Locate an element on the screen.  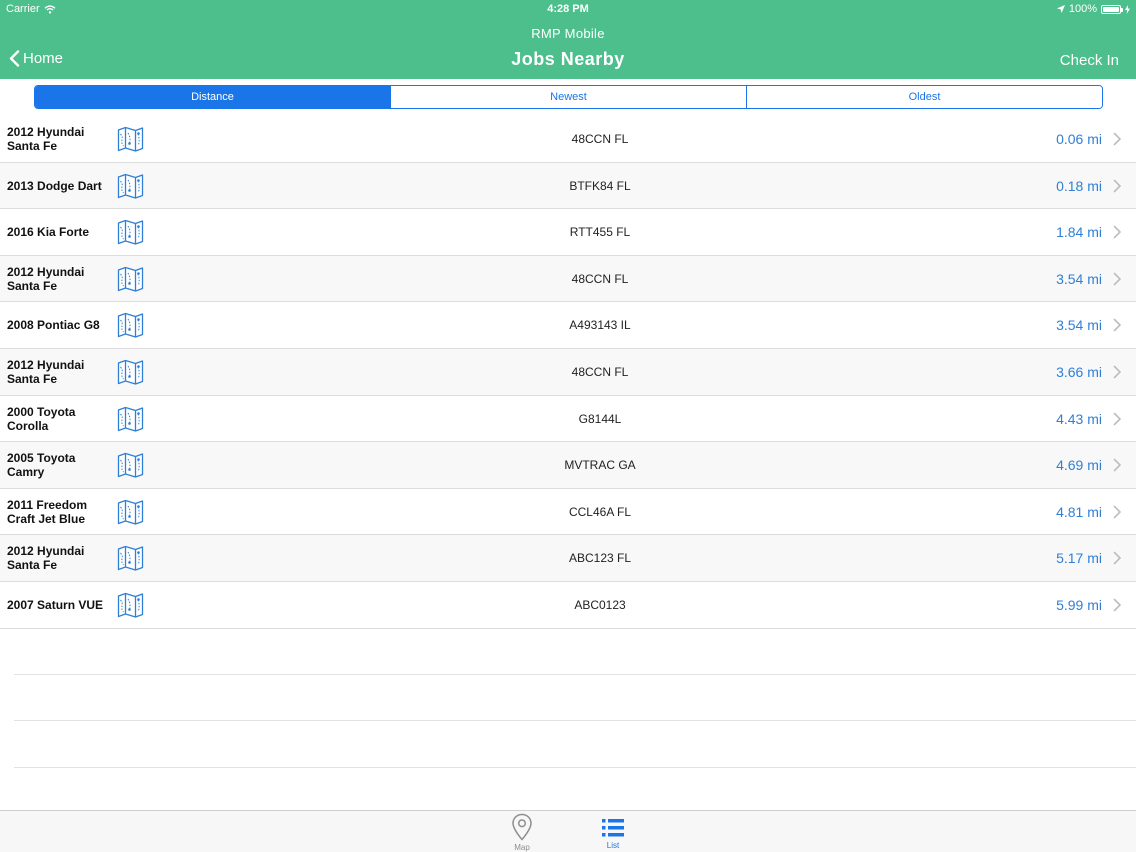
license-plate: BTFK84 FL is located at coordinates (600, 185).